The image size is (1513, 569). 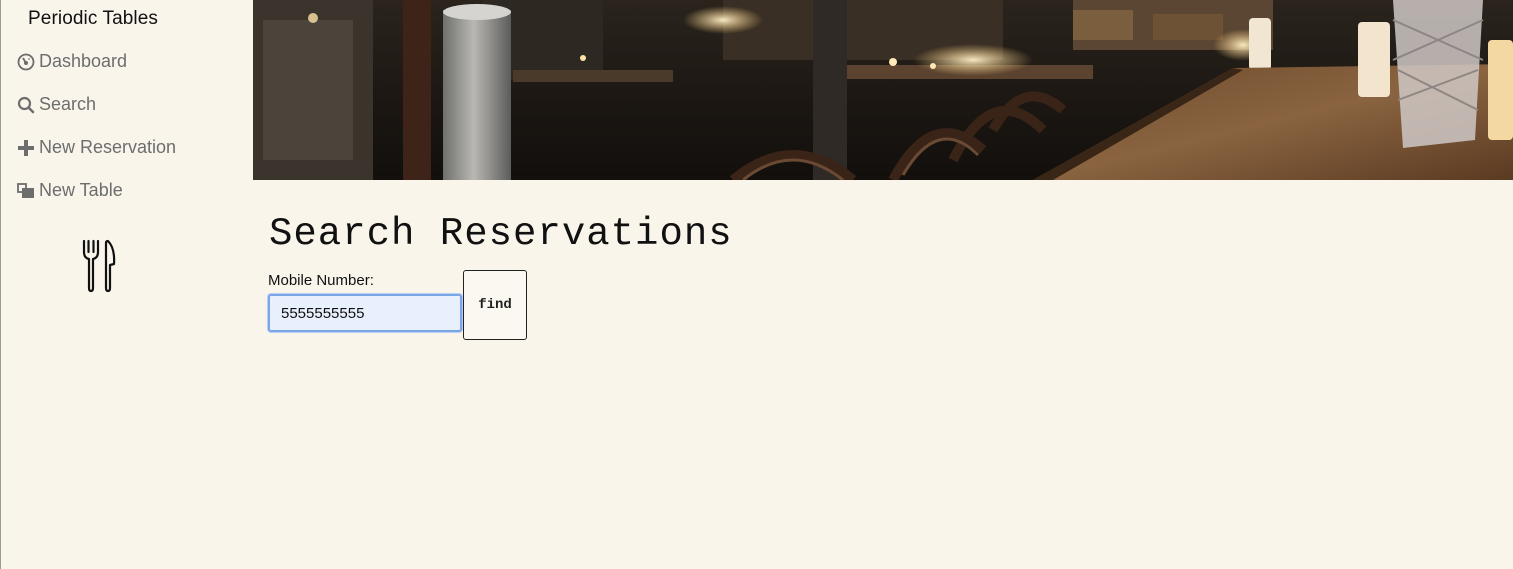 I want to click on sidebar-item-search: Search, so click(x=56, y=104).